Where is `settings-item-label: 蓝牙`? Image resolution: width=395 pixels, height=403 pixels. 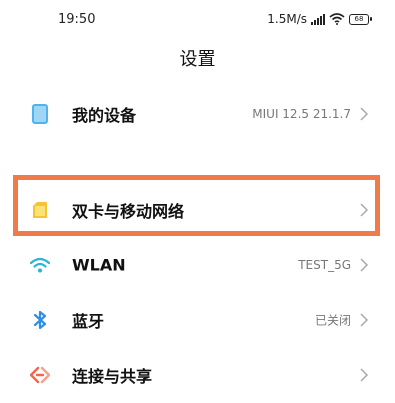 settings-item-label: 蓝牙 is located at coordinates (88, 321).